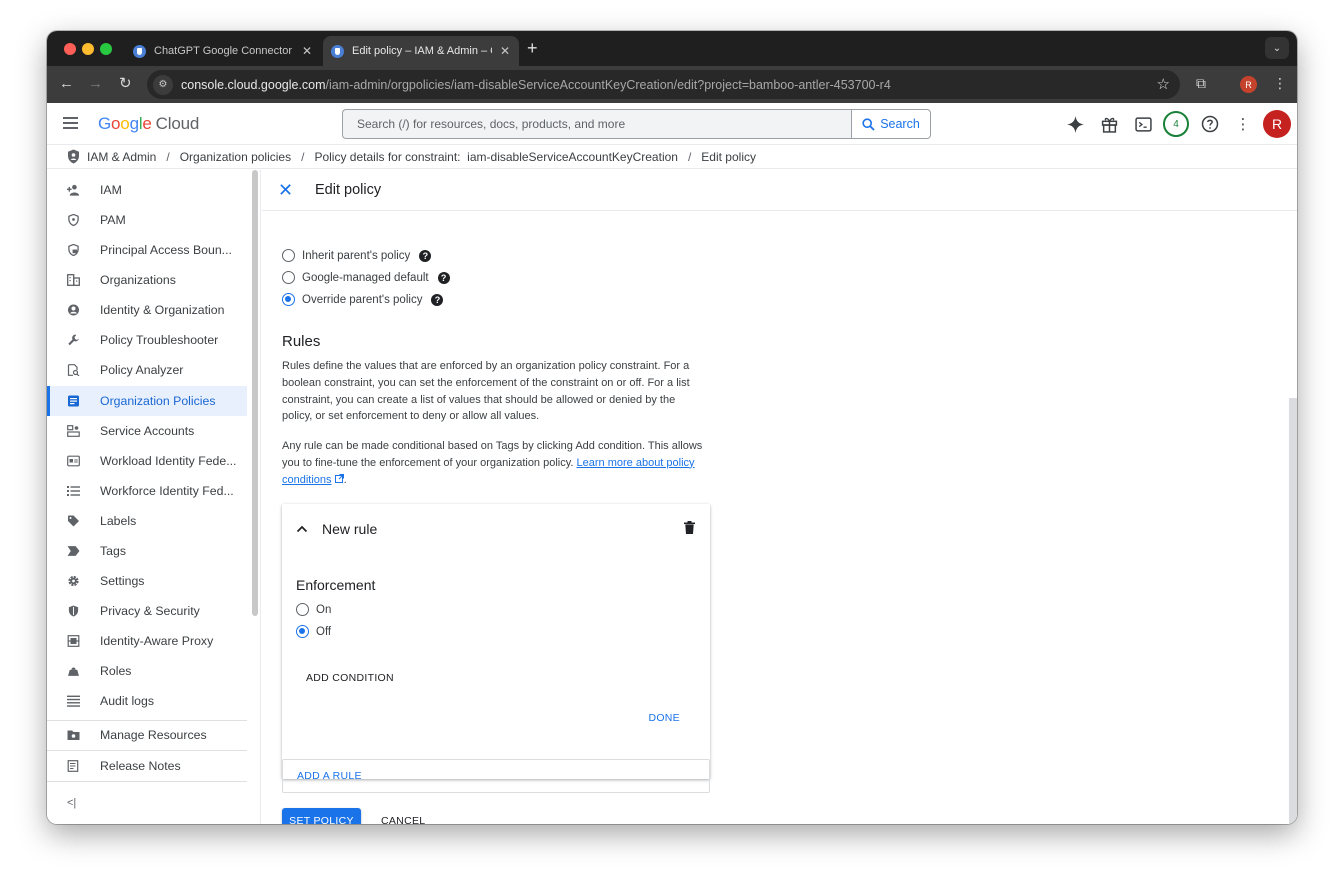 The height and width of the screenshot is (885, 1344). Describe the element at coordinates (125, 84) in the screenshot. I see `reload-icon: ↻` at that location.